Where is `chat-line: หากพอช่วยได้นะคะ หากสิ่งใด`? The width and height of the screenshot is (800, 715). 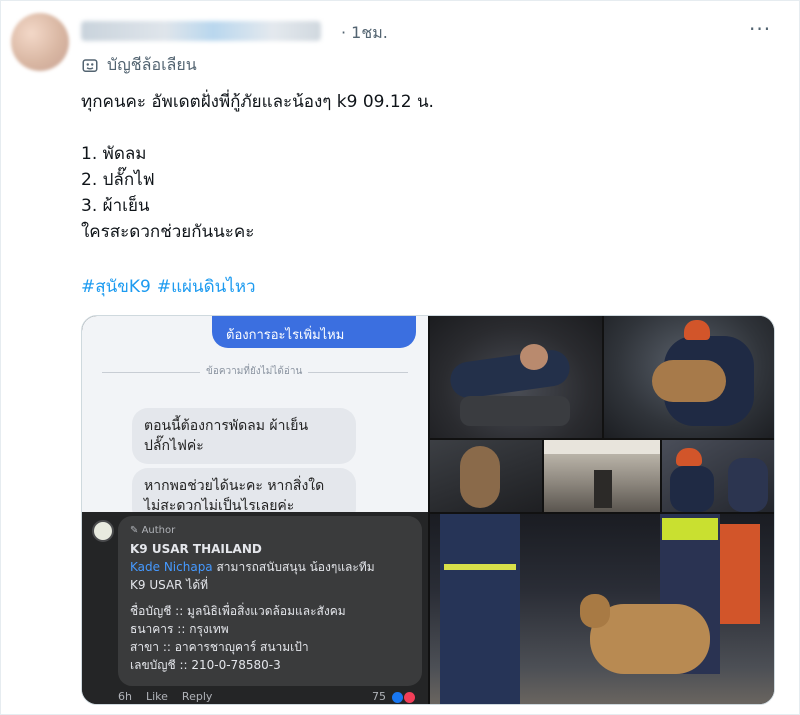
chat-line: หากพอช่วยได้นะคะ หากสิ่งใด is located at coordinates (234, 486).